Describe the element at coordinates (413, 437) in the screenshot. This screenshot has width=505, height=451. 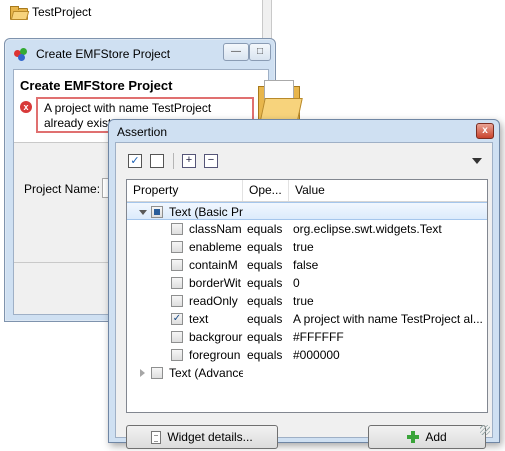
I see `plus-icon` at that location.